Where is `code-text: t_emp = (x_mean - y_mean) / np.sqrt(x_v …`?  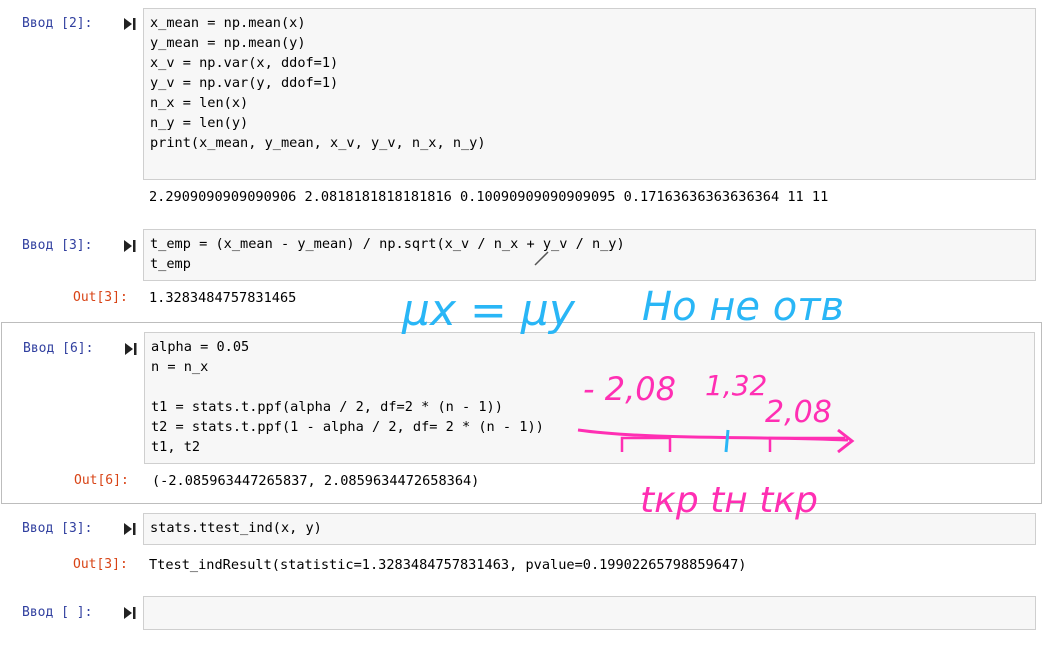 code-text: t_emp = (x_mean - y_mean) / np.sqrt(x_v … is located at coordinates (589, 254).